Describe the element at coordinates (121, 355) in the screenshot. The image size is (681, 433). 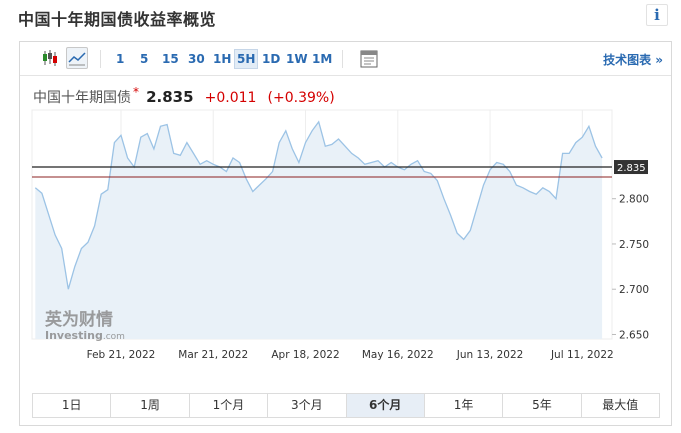
I see `x-tick-label: Feb 21, 2022` at that location.